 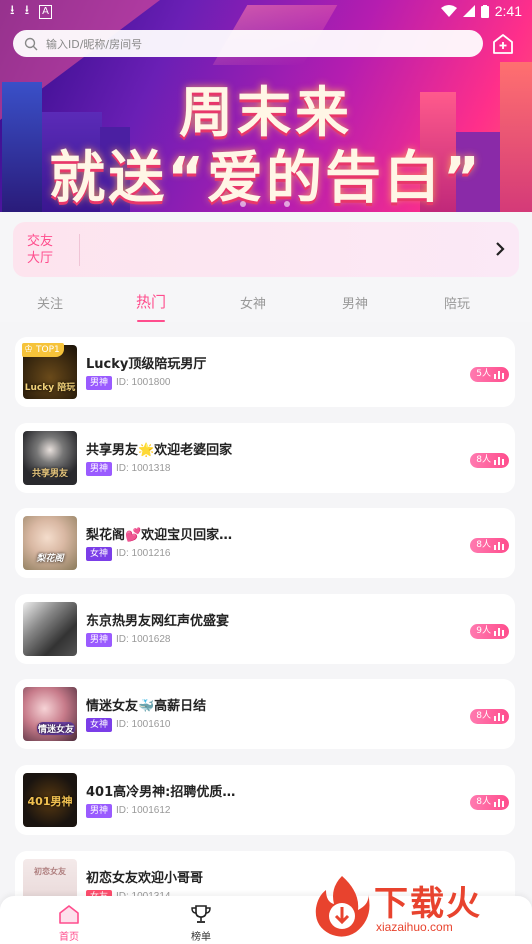 What do you see at coordinates (143, 468) in the screenshot?
I see `room-id: ID: 1001318` at bounding box center [143, 468].